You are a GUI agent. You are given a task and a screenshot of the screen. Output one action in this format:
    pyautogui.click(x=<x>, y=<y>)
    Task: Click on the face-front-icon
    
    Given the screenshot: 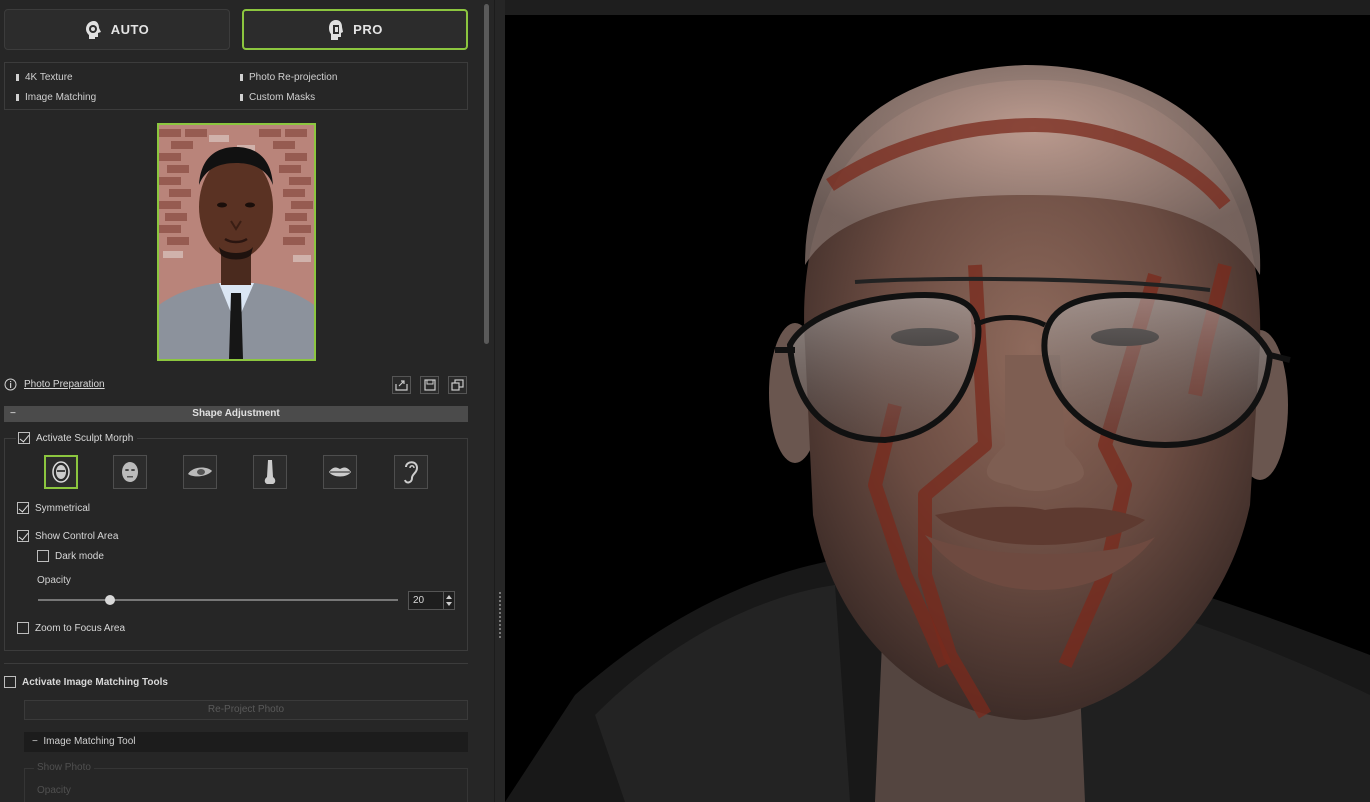 What is the action you would take?
    pyautogui.click(x=61, y=472)
    